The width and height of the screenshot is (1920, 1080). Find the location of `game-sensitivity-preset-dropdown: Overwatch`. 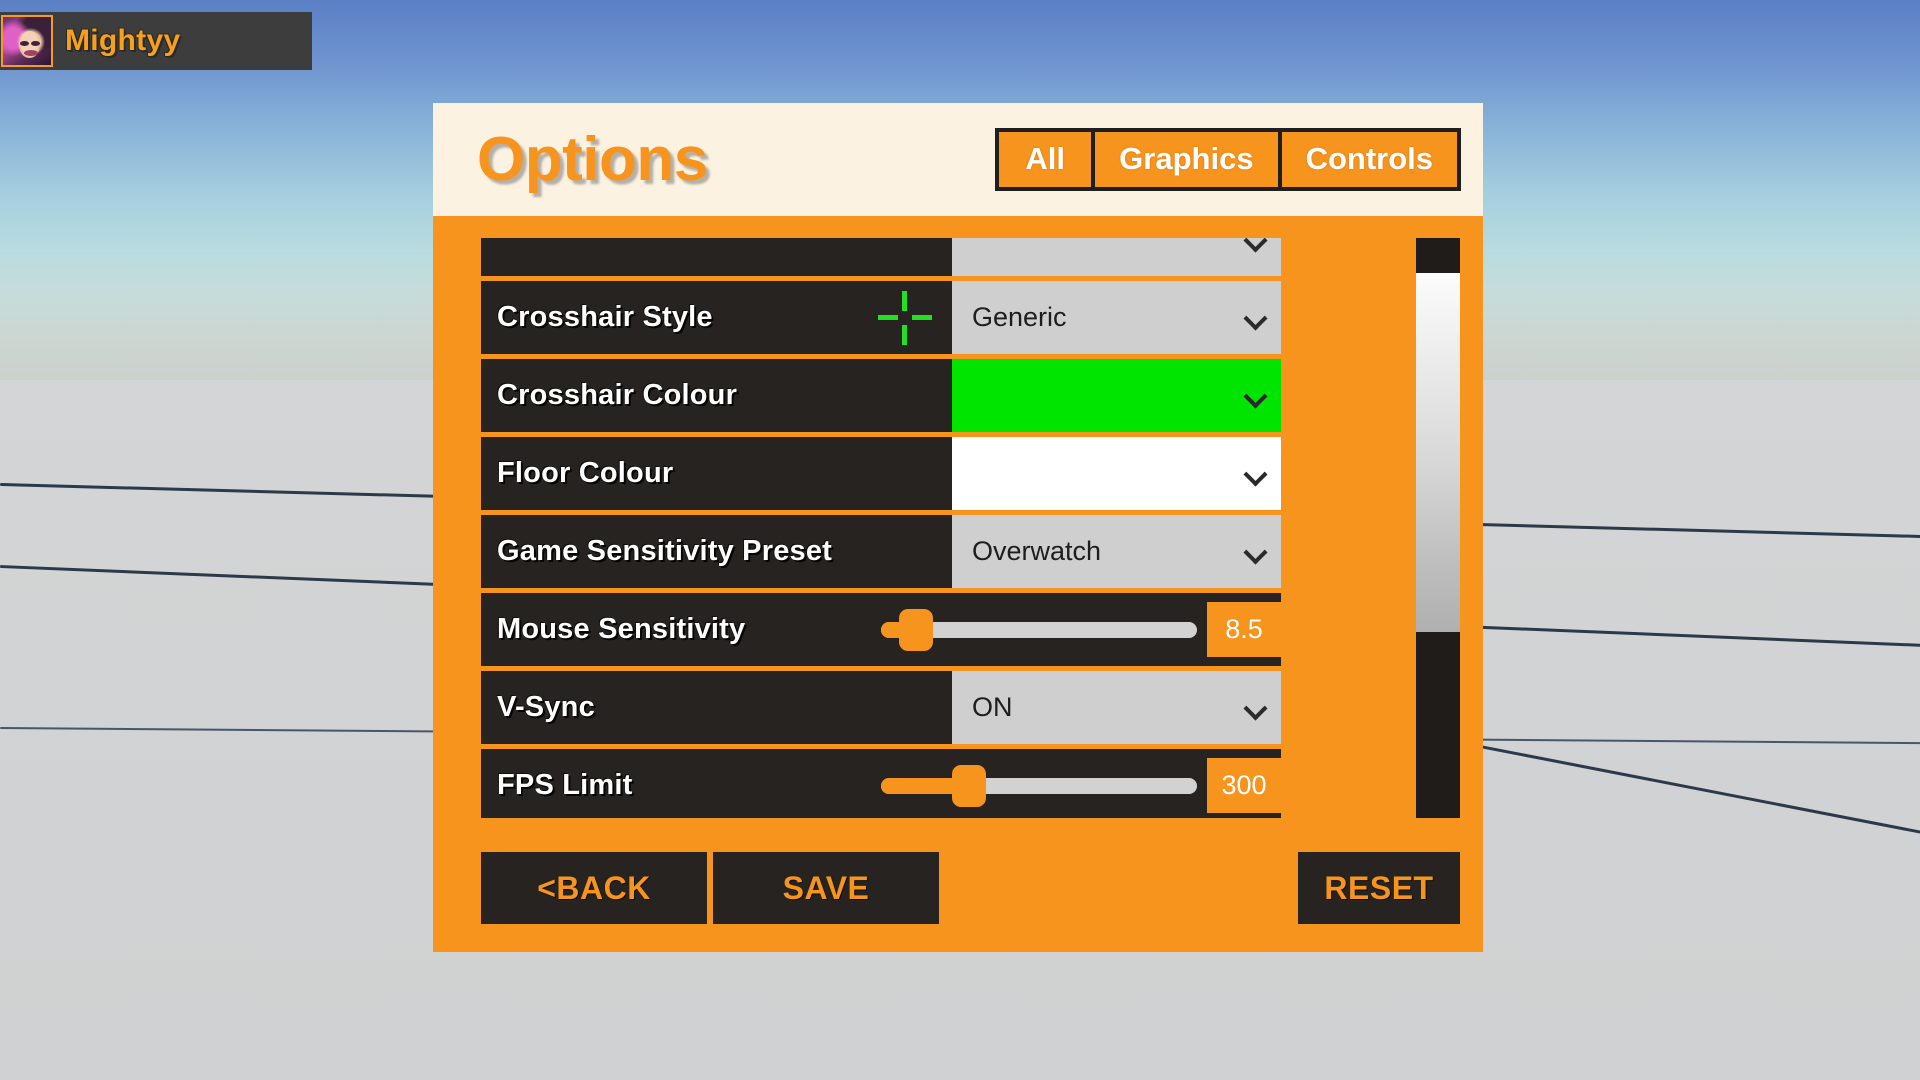

game-sensitivity-preset-dropdown: Overwatch is located at coordinates (1116, 551).